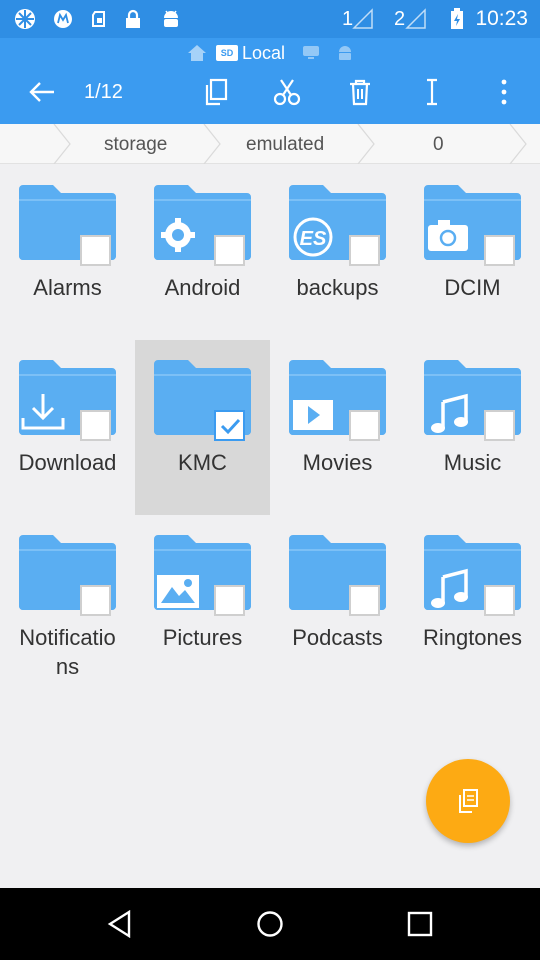  What do you see at coordinates (438, 145) in the screenshot?
I see `breadcrumb-item-0: 0` at bounding box center [438, 145].